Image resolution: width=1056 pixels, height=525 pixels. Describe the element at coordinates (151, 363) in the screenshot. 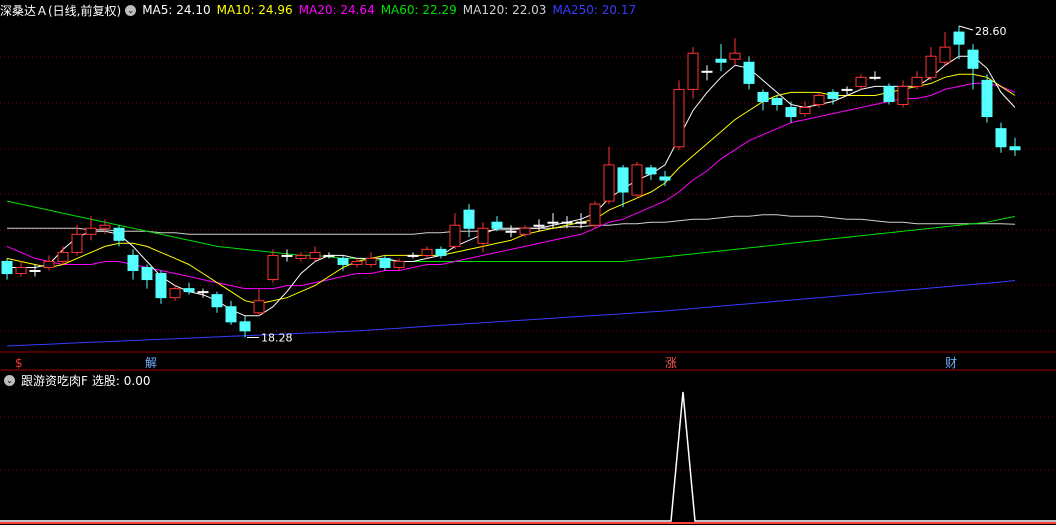

I see `marker-jie: 解` at that location.